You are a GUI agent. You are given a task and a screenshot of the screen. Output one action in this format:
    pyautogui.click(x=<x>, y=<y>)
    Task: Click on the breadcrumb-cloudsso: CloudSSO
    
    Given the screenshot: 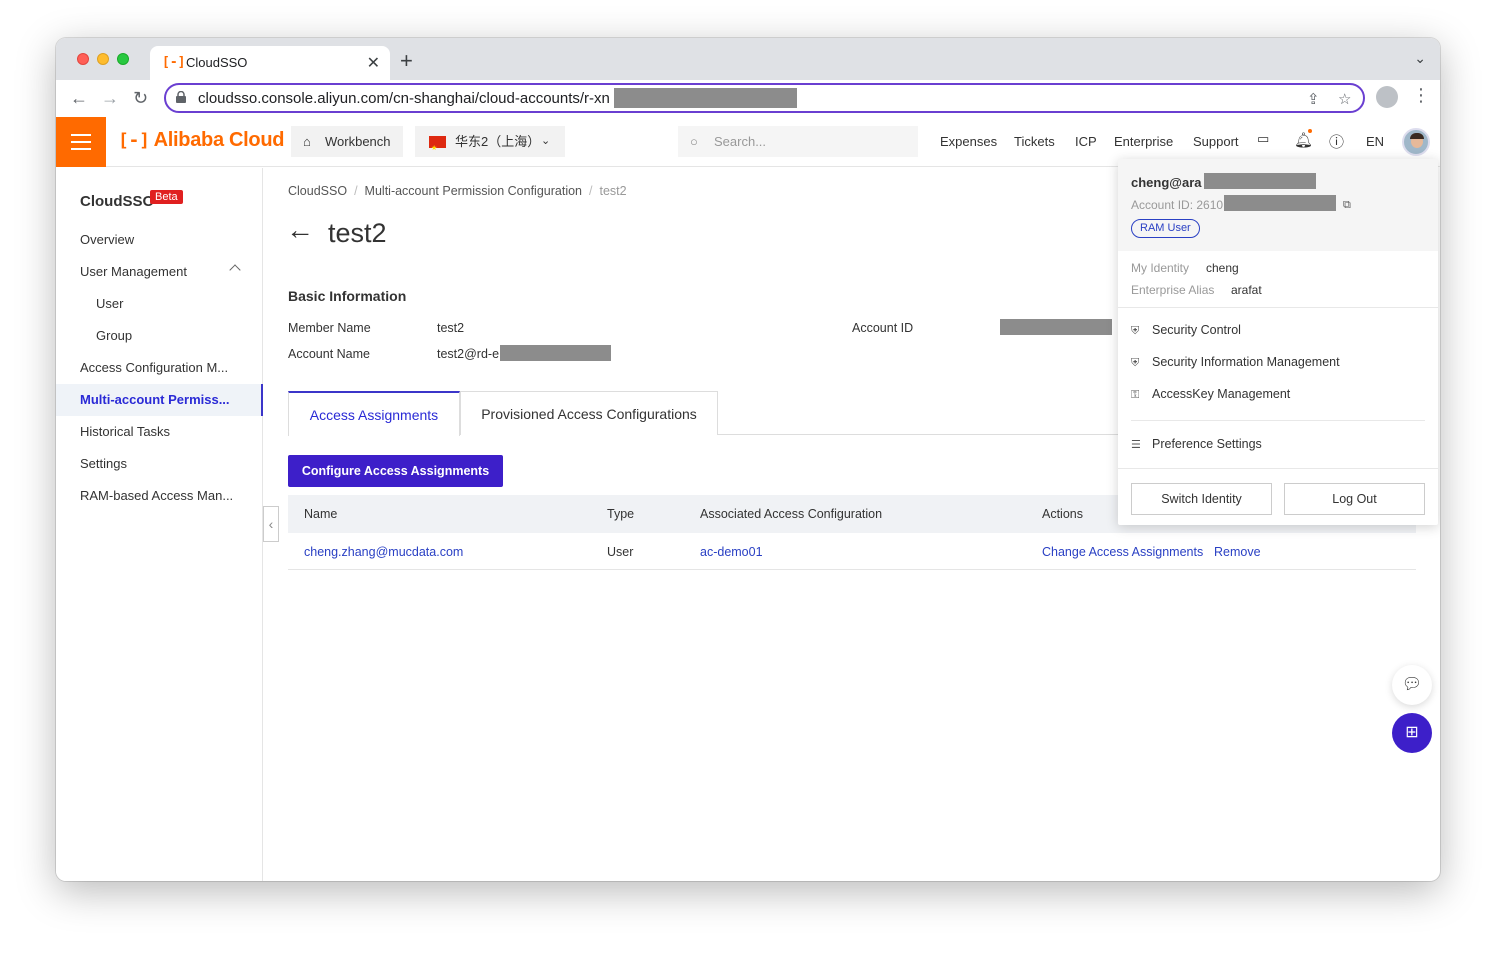 What is the action you would take?
    pyautogui.click(x=317, y=191)
    